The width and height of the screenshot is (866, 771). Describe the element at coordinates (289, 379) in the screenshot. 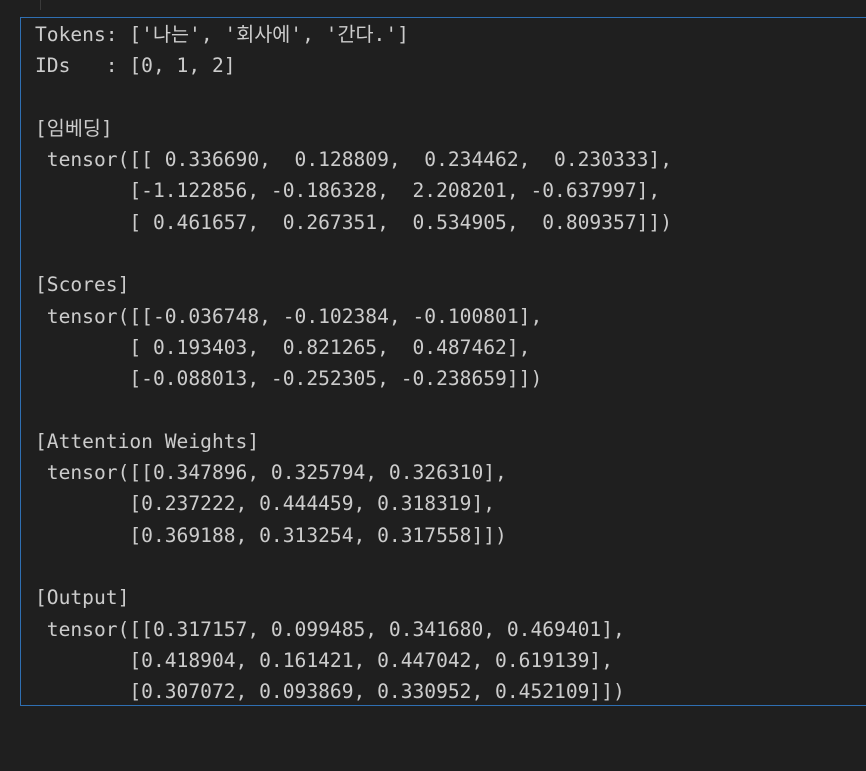

I see `output-line-scores-row: [-0.088013, -0.252305, -0.238659]])` at that location.